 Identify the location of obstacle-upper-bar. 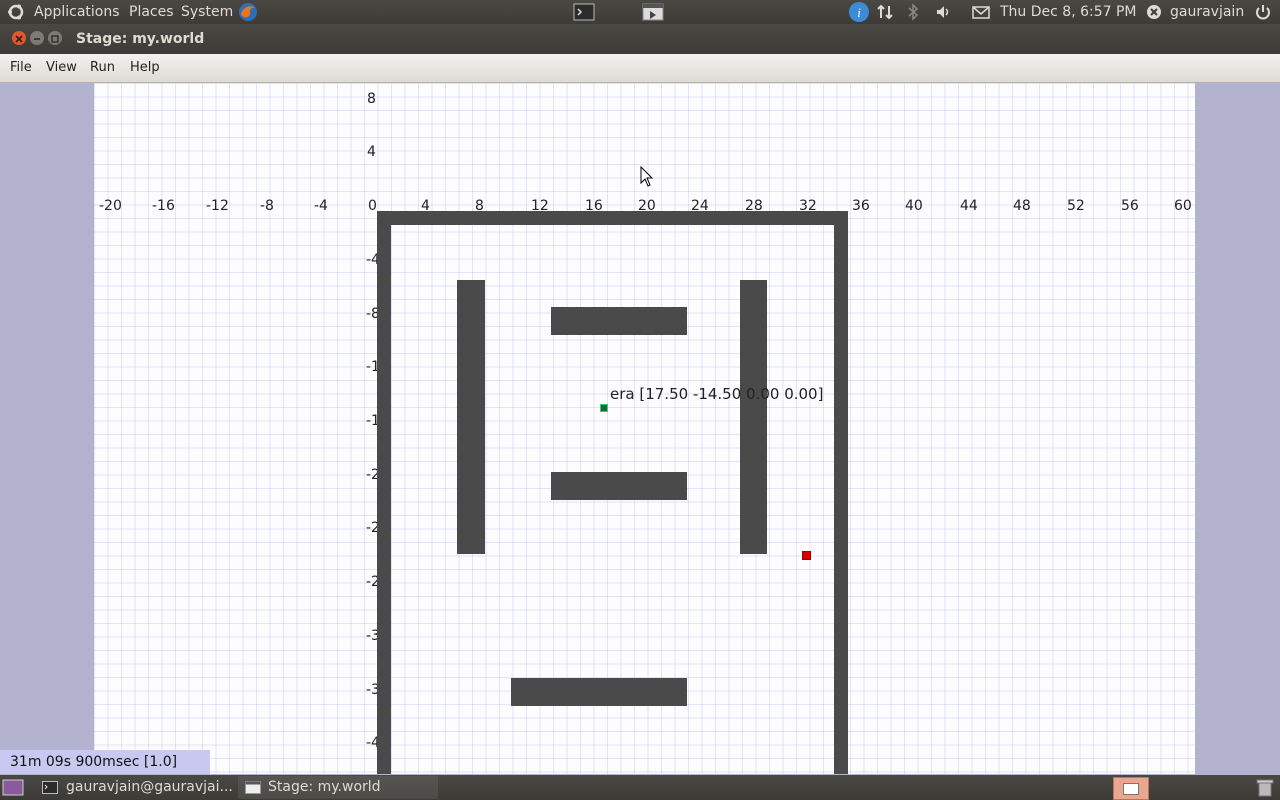
(619, 321).